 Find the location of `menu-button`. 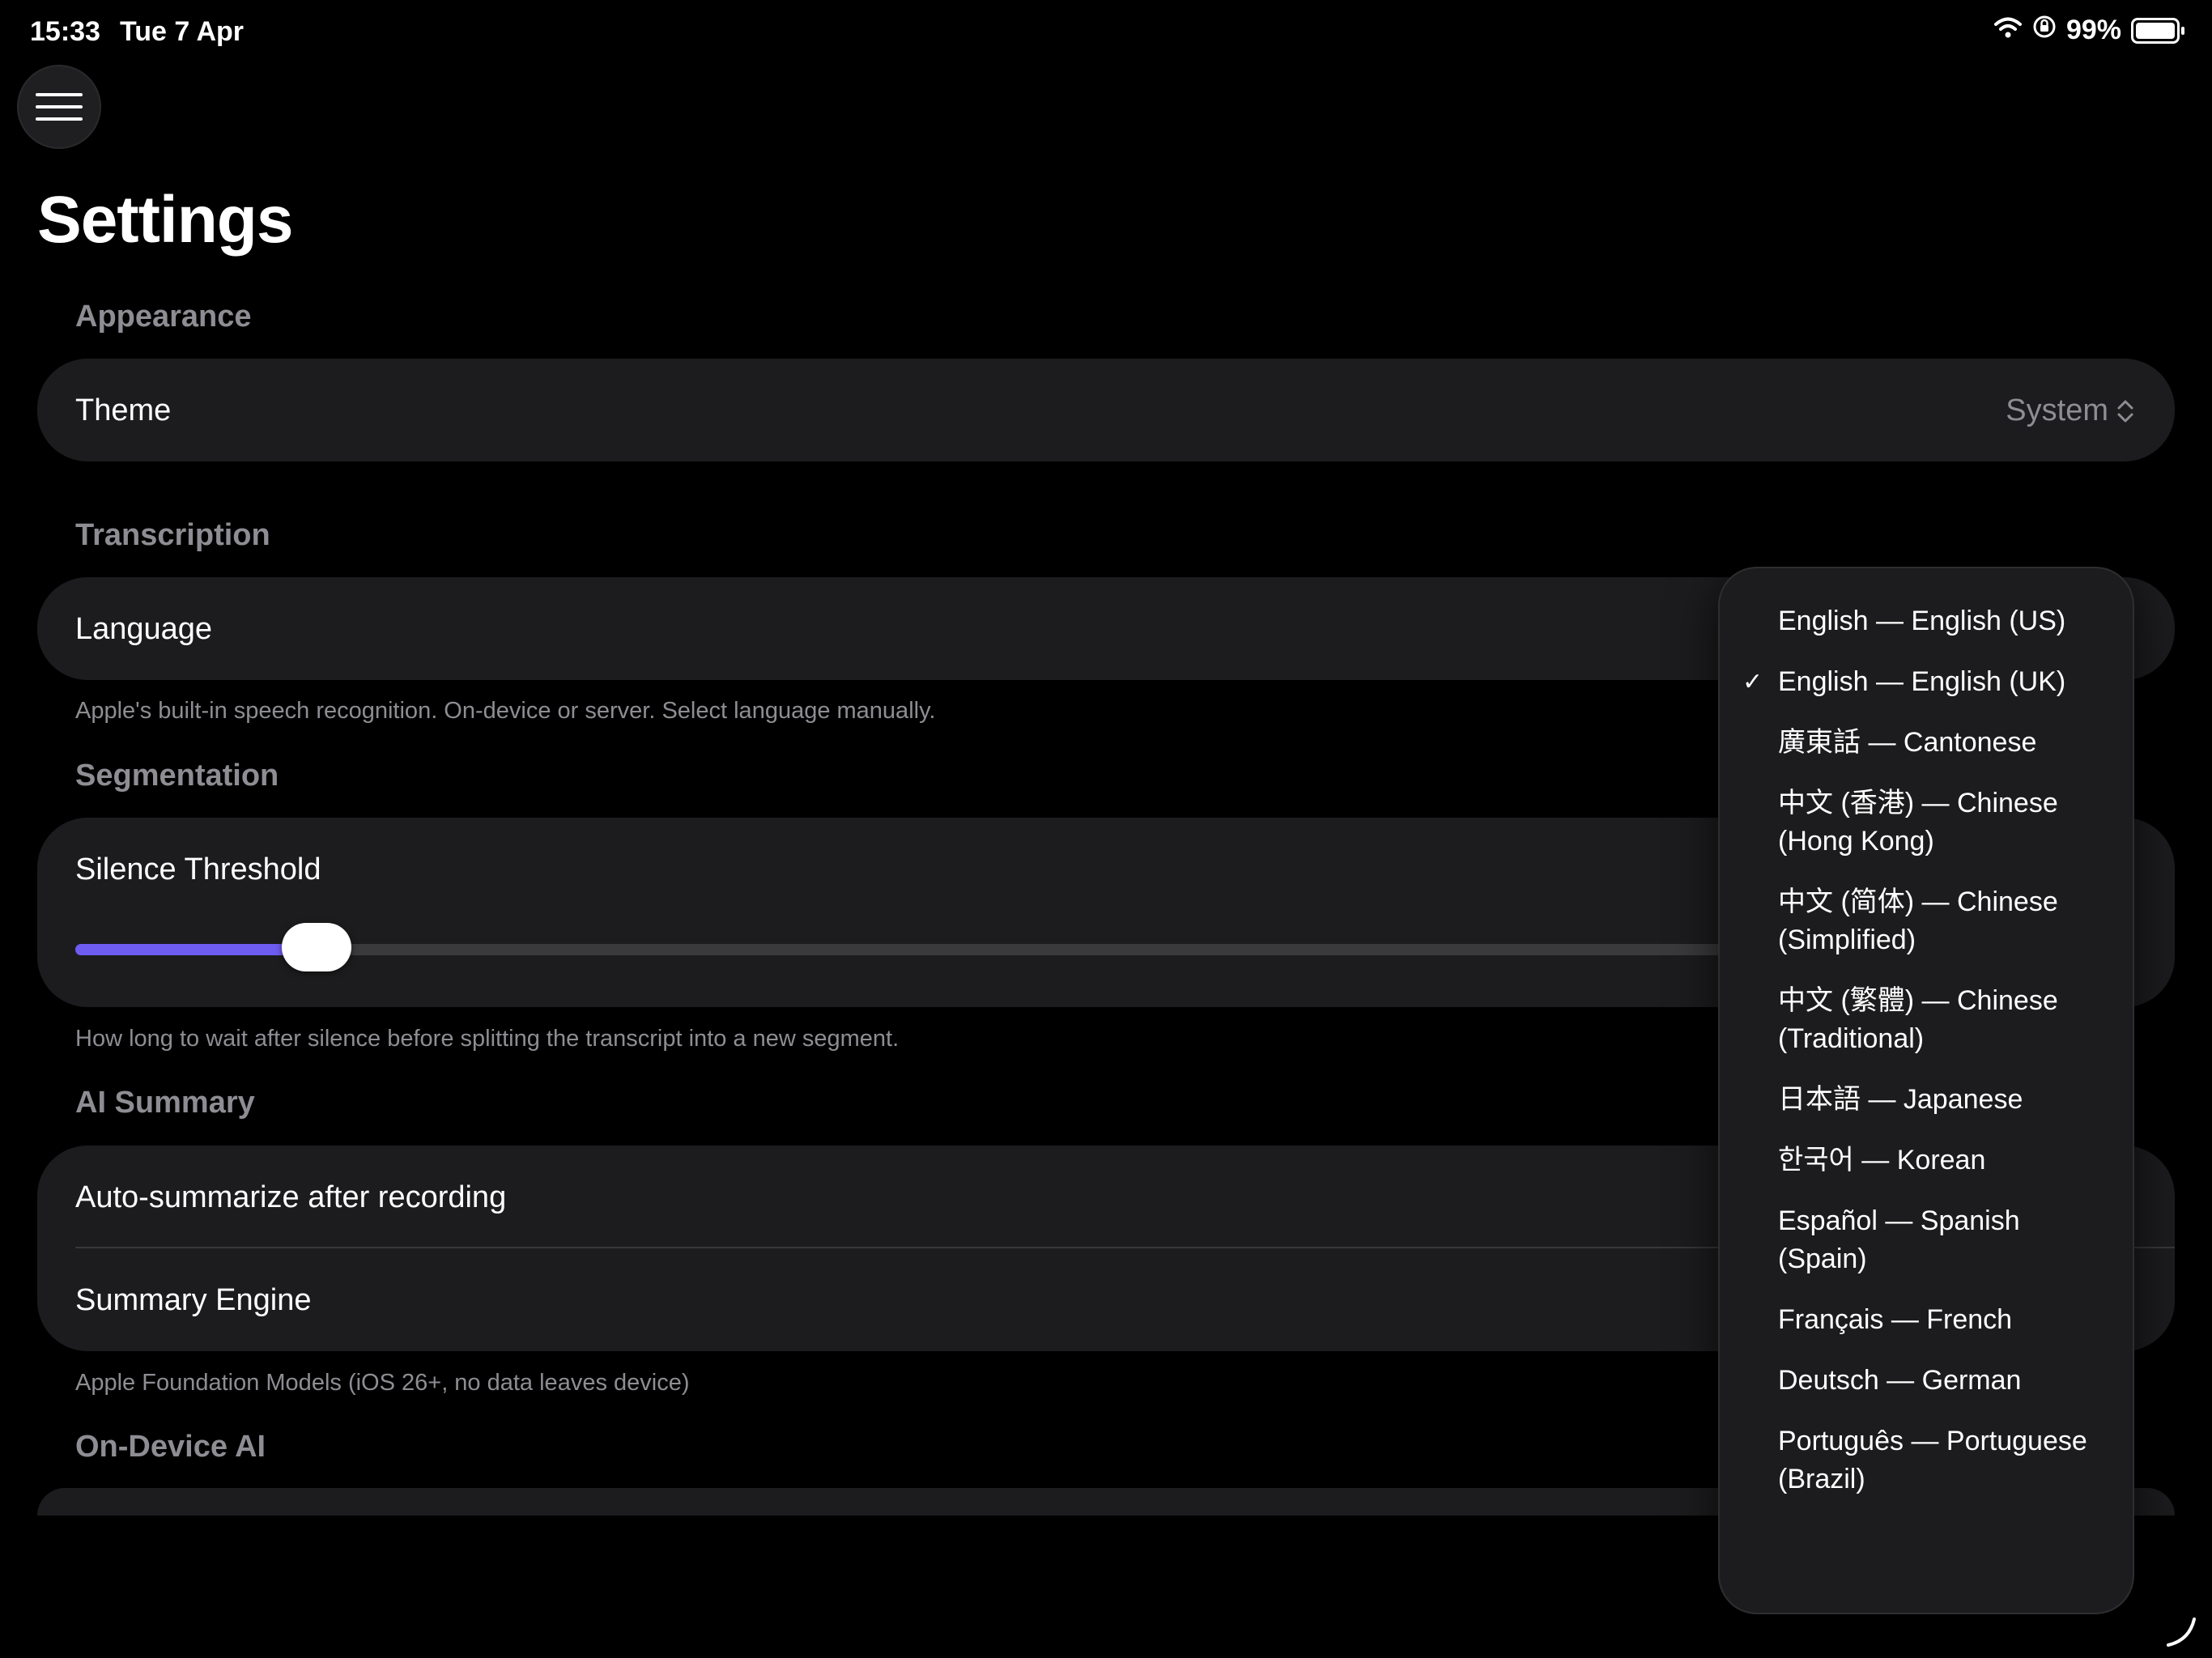

menu-button is located at coordinates (60, 106).